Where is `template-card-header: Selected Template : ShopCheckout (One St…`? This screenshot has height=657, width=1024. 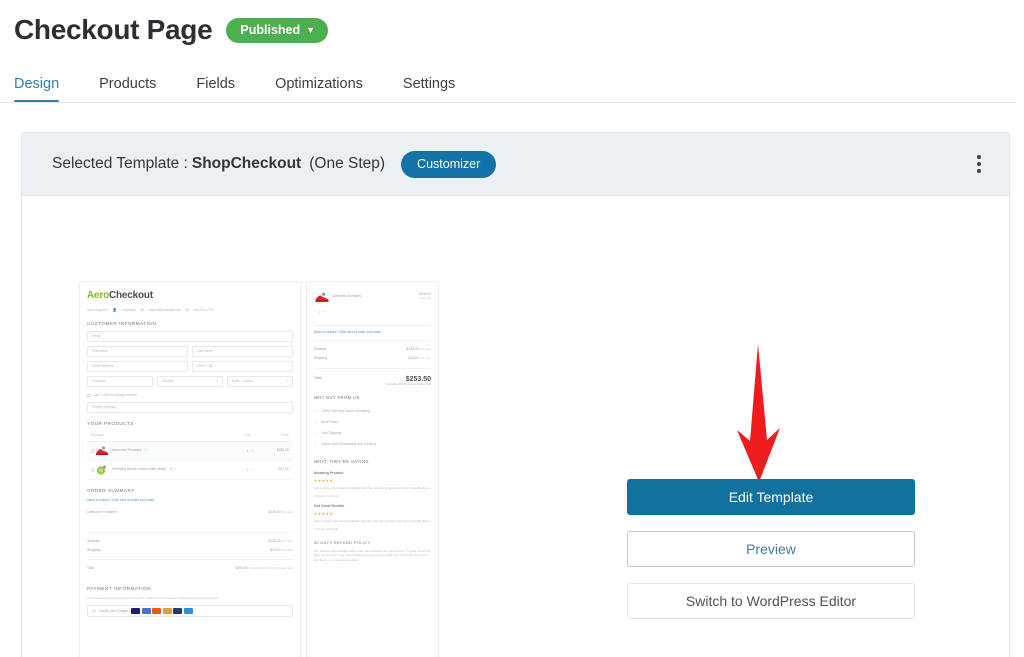
template-card-header: Selected Template : ShopCheckout (One St… is located at coordinates (515, 164).